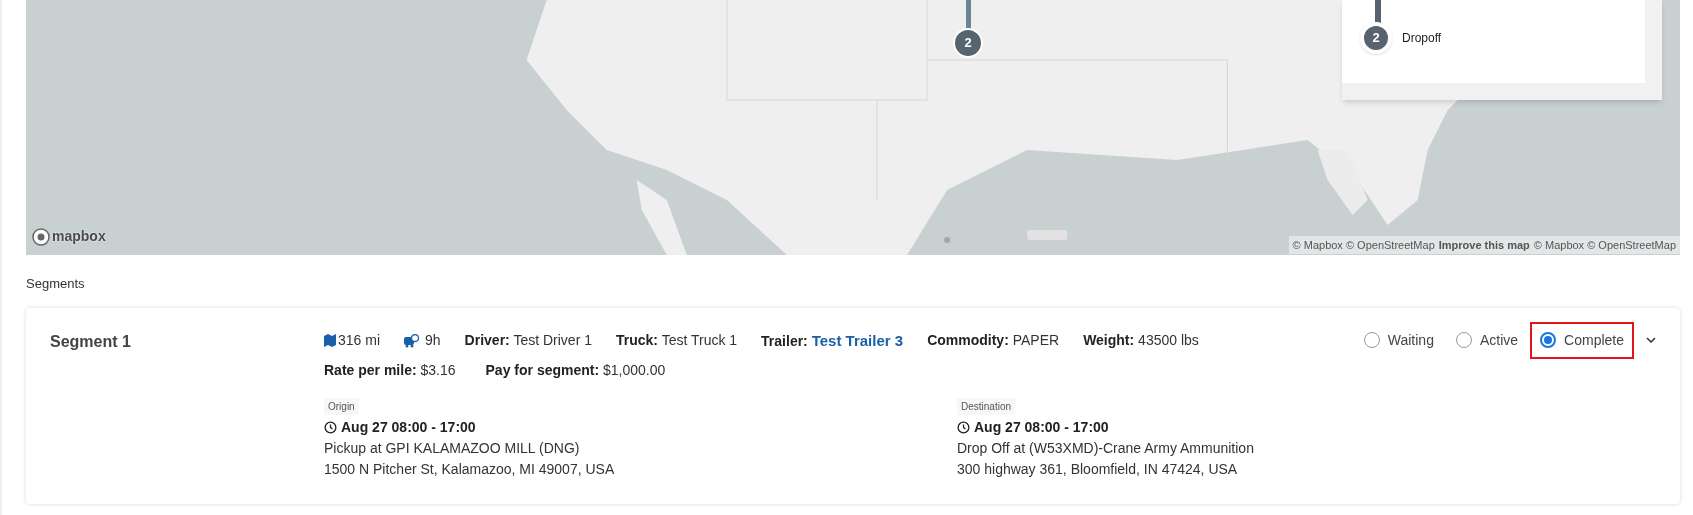  I want to click on segment-detail: Trailer: Test Trailer 3, so click(832, 340).